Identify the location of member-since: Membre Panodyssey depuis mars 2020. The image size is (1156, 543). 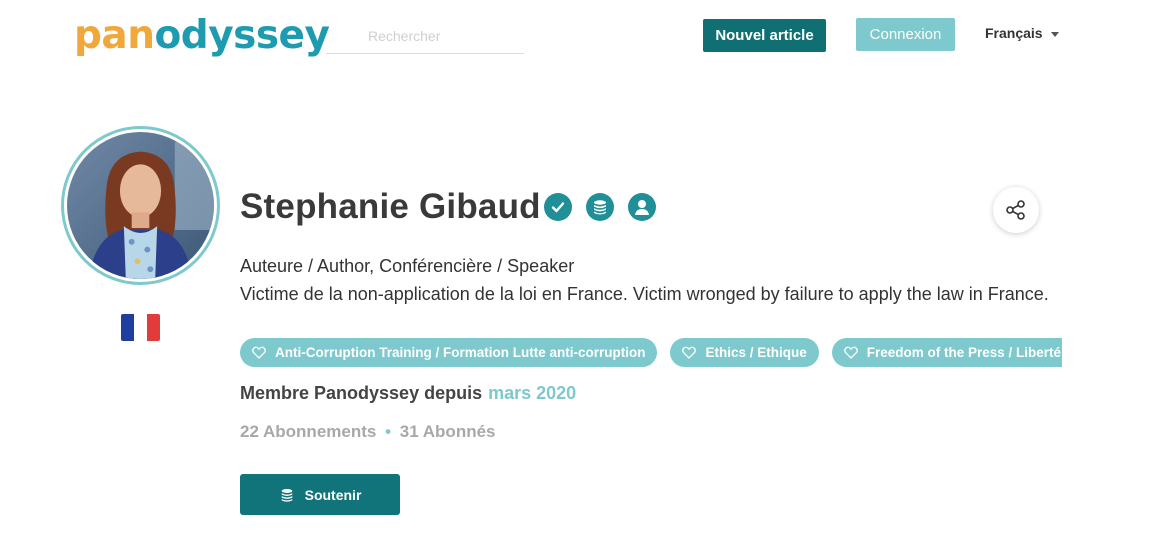
(408, 393).